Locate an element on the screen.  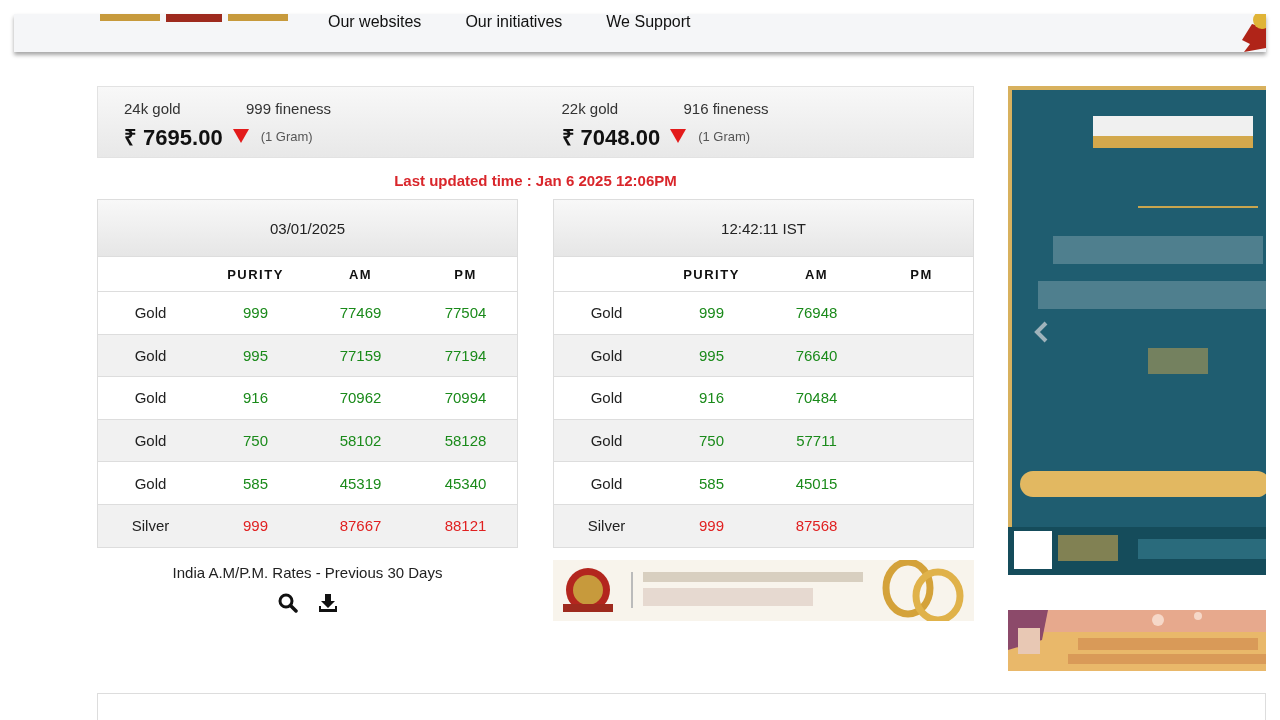
fineness-label: 916 fineness is located at coordinates (726, 108).